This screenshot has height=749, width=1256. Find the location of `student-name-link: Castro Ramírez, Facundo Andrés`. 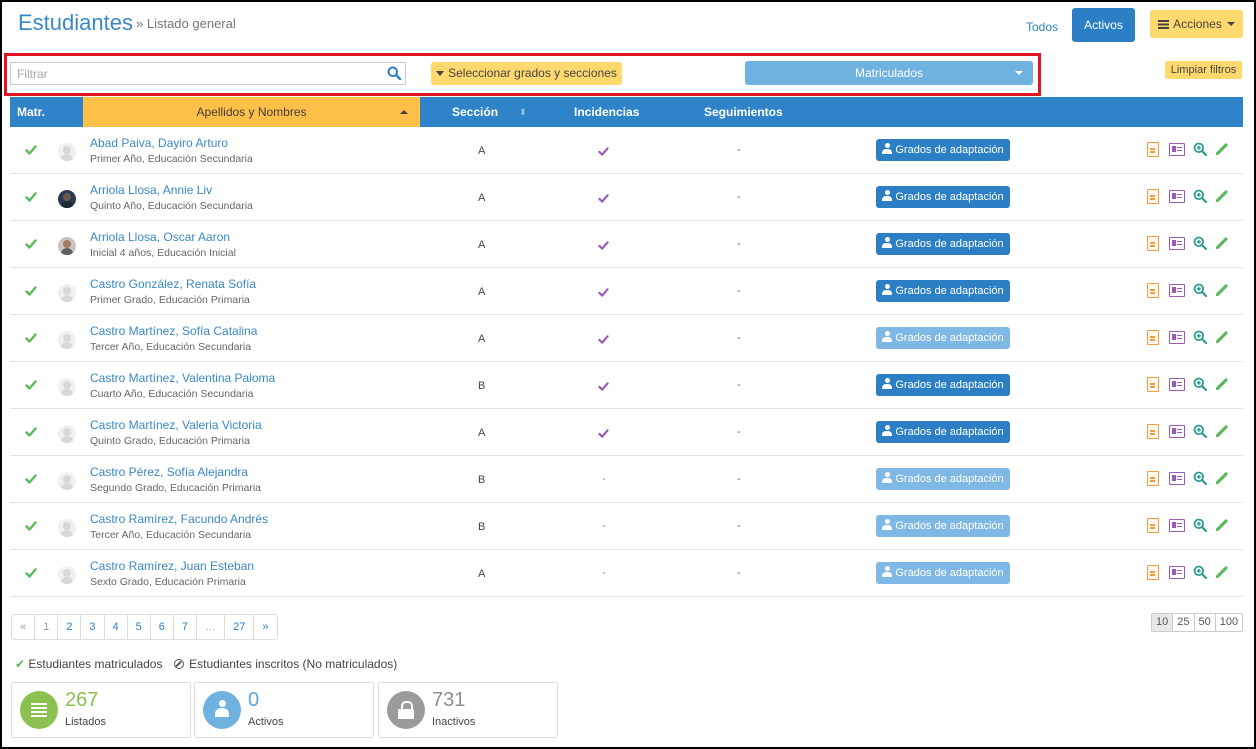

student-name-link: Castro Ramírez, Facundo Andrés is located at coordinates (179, 519).